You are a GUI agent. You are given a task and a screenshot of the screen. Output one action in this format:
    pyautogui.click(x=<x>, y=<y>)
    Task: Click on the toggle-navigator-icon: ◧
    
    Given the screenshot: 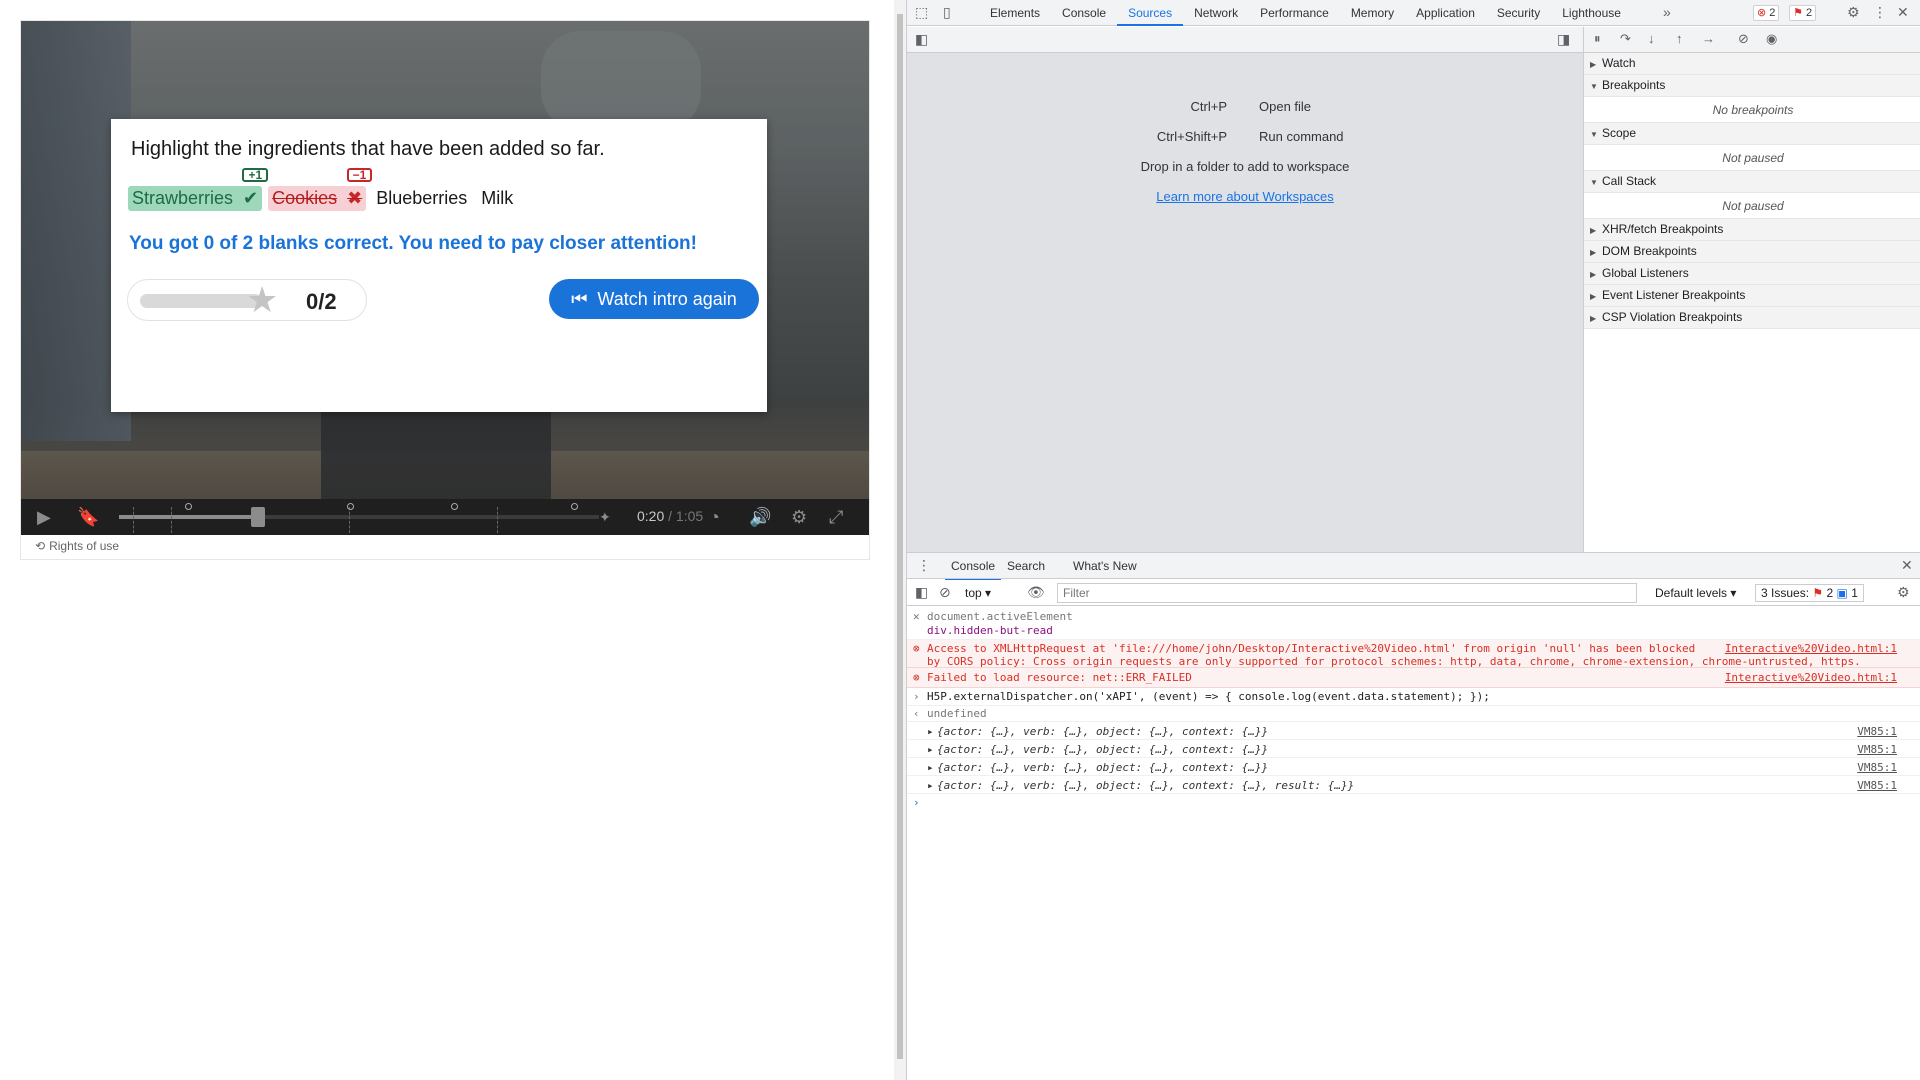 What is the action you would take?
    pyautogui.click(x=921, y=39)
    